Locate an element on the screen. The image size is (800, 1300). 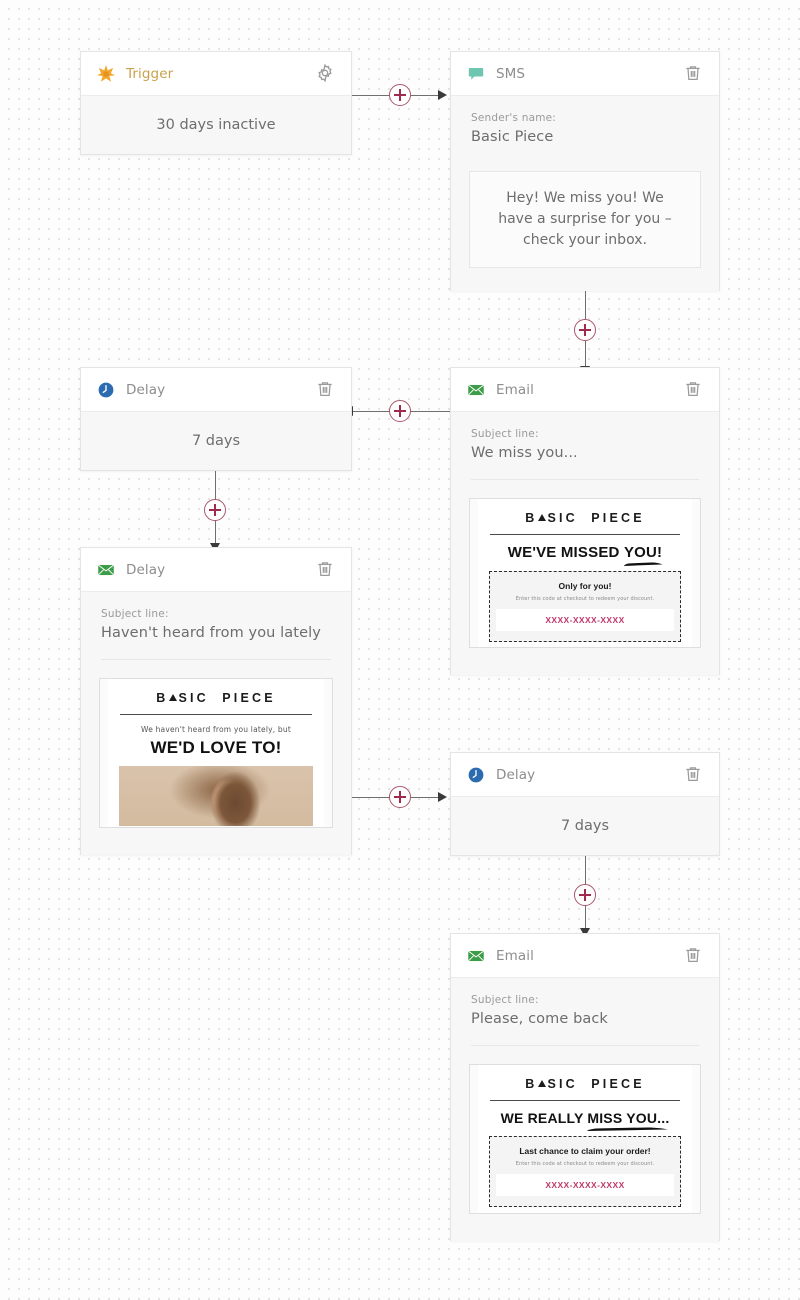
preview-headline: WE'VE MISSED YOU! is located at coordinates (585, 552).